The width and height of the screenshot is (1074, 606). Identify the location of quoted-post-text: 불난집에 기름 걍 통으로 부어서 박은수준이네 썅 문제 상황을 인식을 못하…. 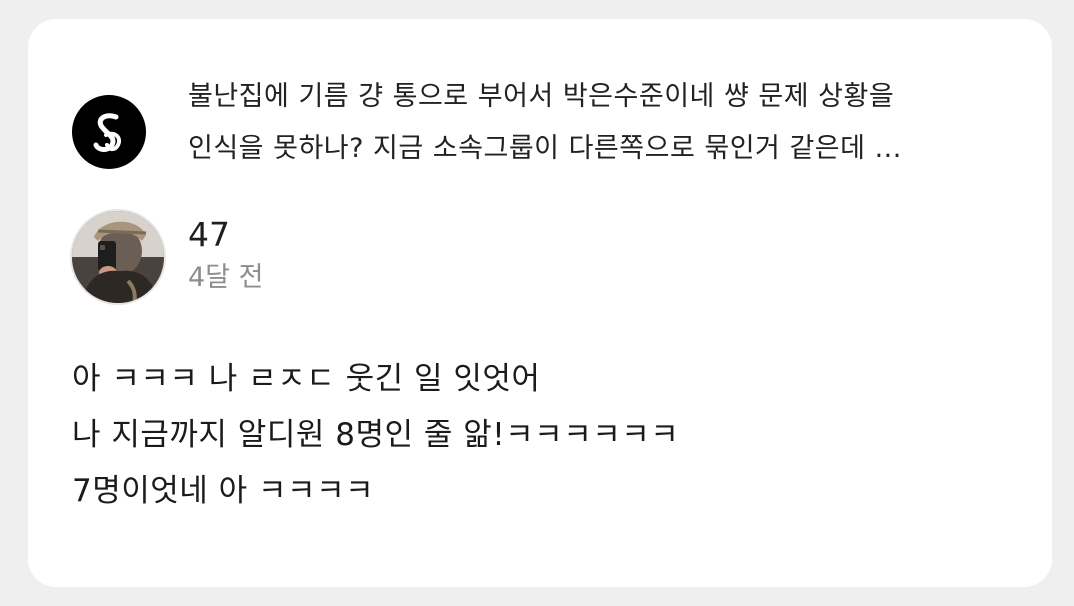
(603, 123).